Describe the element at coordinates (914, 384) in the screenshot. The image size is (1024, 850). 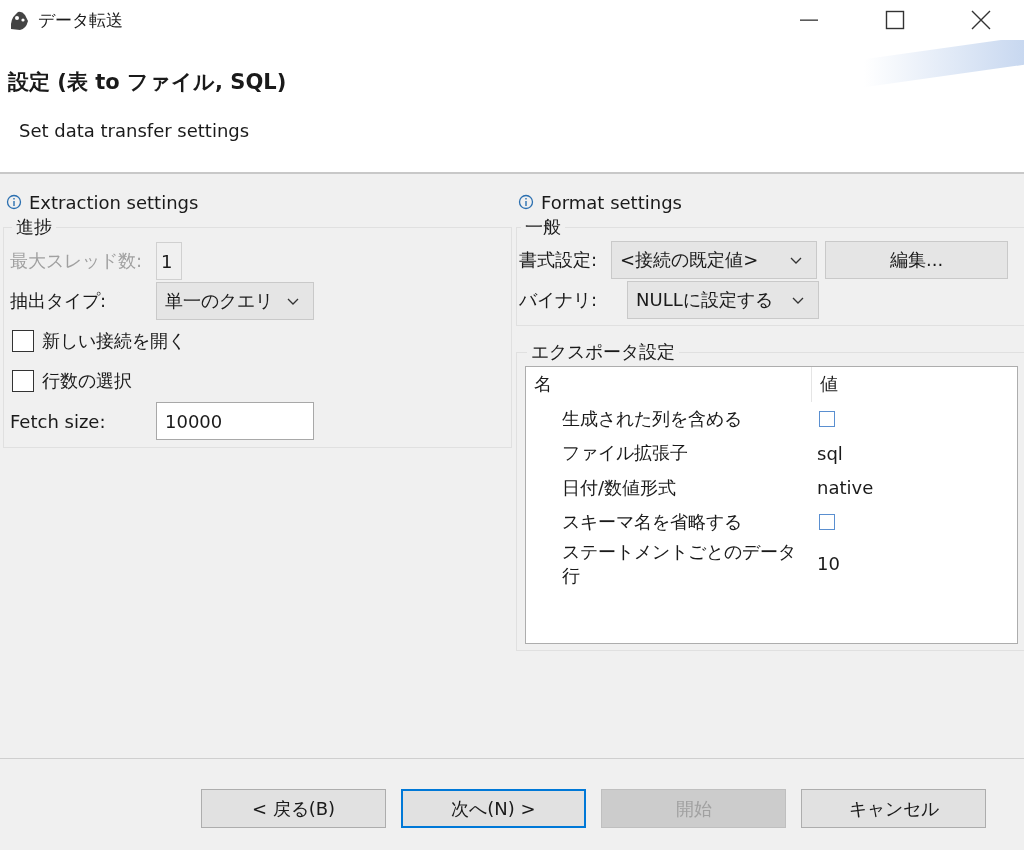
I see `column-header: 値` at that location.